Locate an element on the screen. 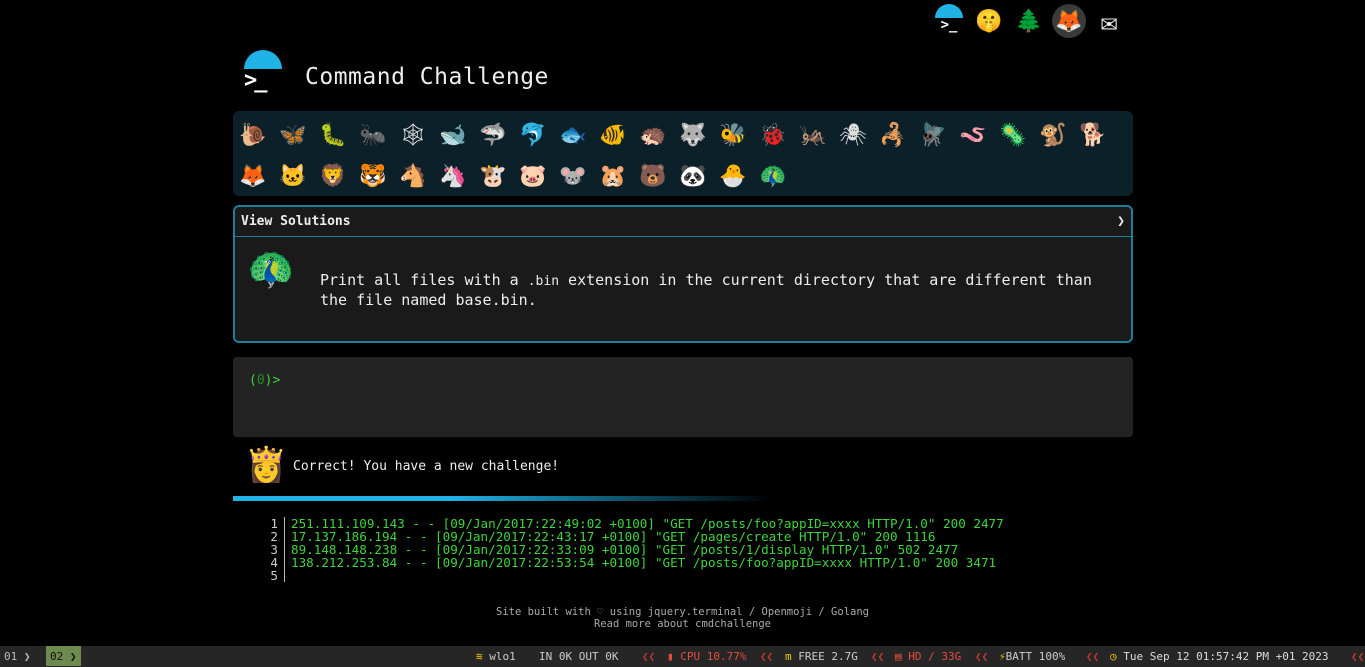 The image size is (1365, 667). page-title: Command Challenge is located at coordinates (427, 77).